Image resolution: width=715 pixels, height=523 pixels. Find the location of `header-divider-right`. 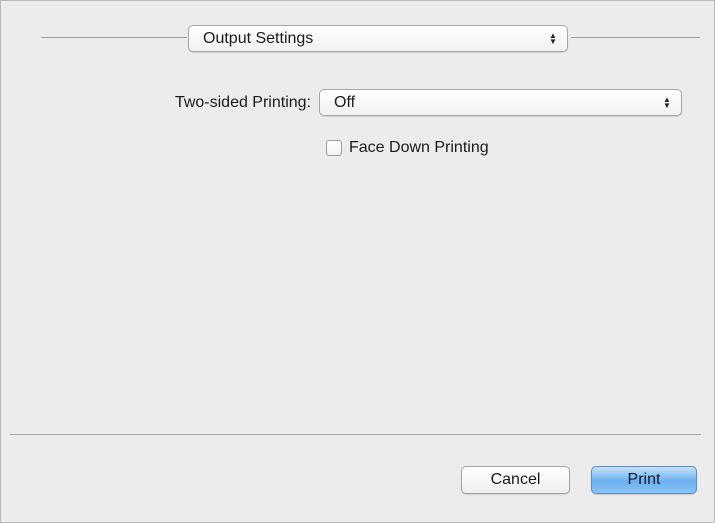

header-divider-right is located at coordinates (635, 37).